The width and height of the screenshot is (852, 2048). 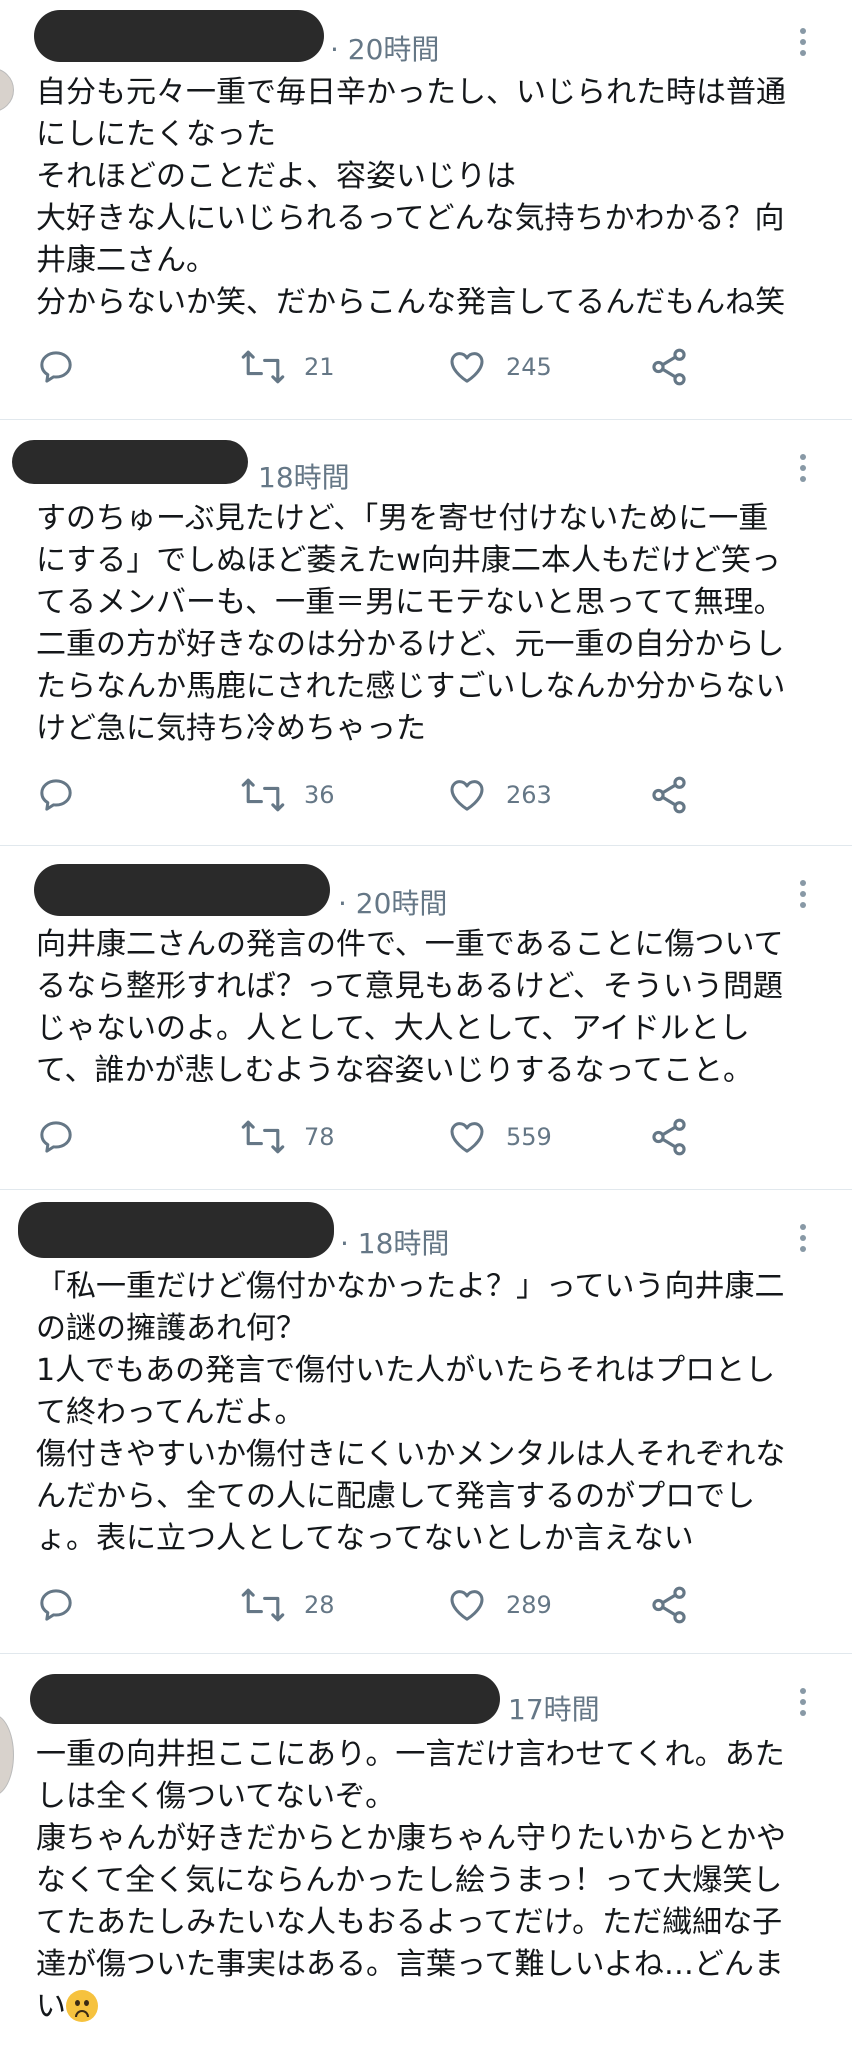 What do you see at coordinates (287, 367) in the screenshot?
I see `retweet-button: 21` at bounding box center [287, 367].